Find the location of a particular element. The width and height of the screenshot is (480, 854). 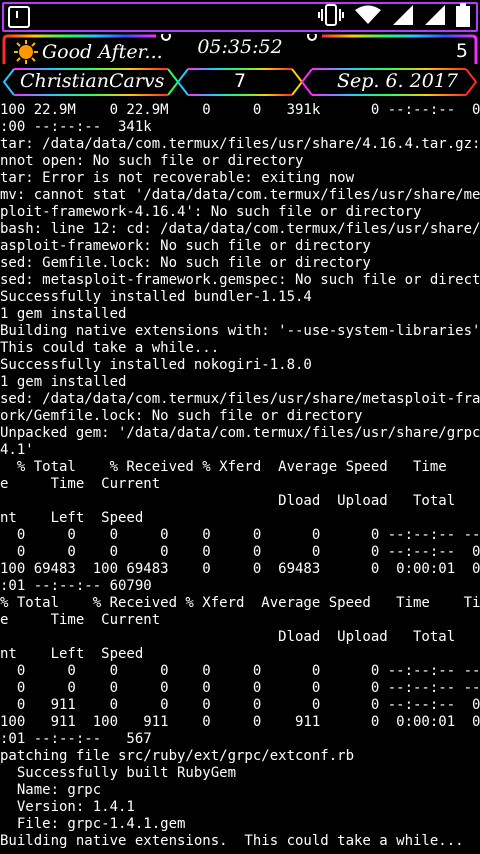

terminal-line: 0 911 0 0 0 0 0 0 --:--:-- 0:00 is located at coordinates (240, 705).